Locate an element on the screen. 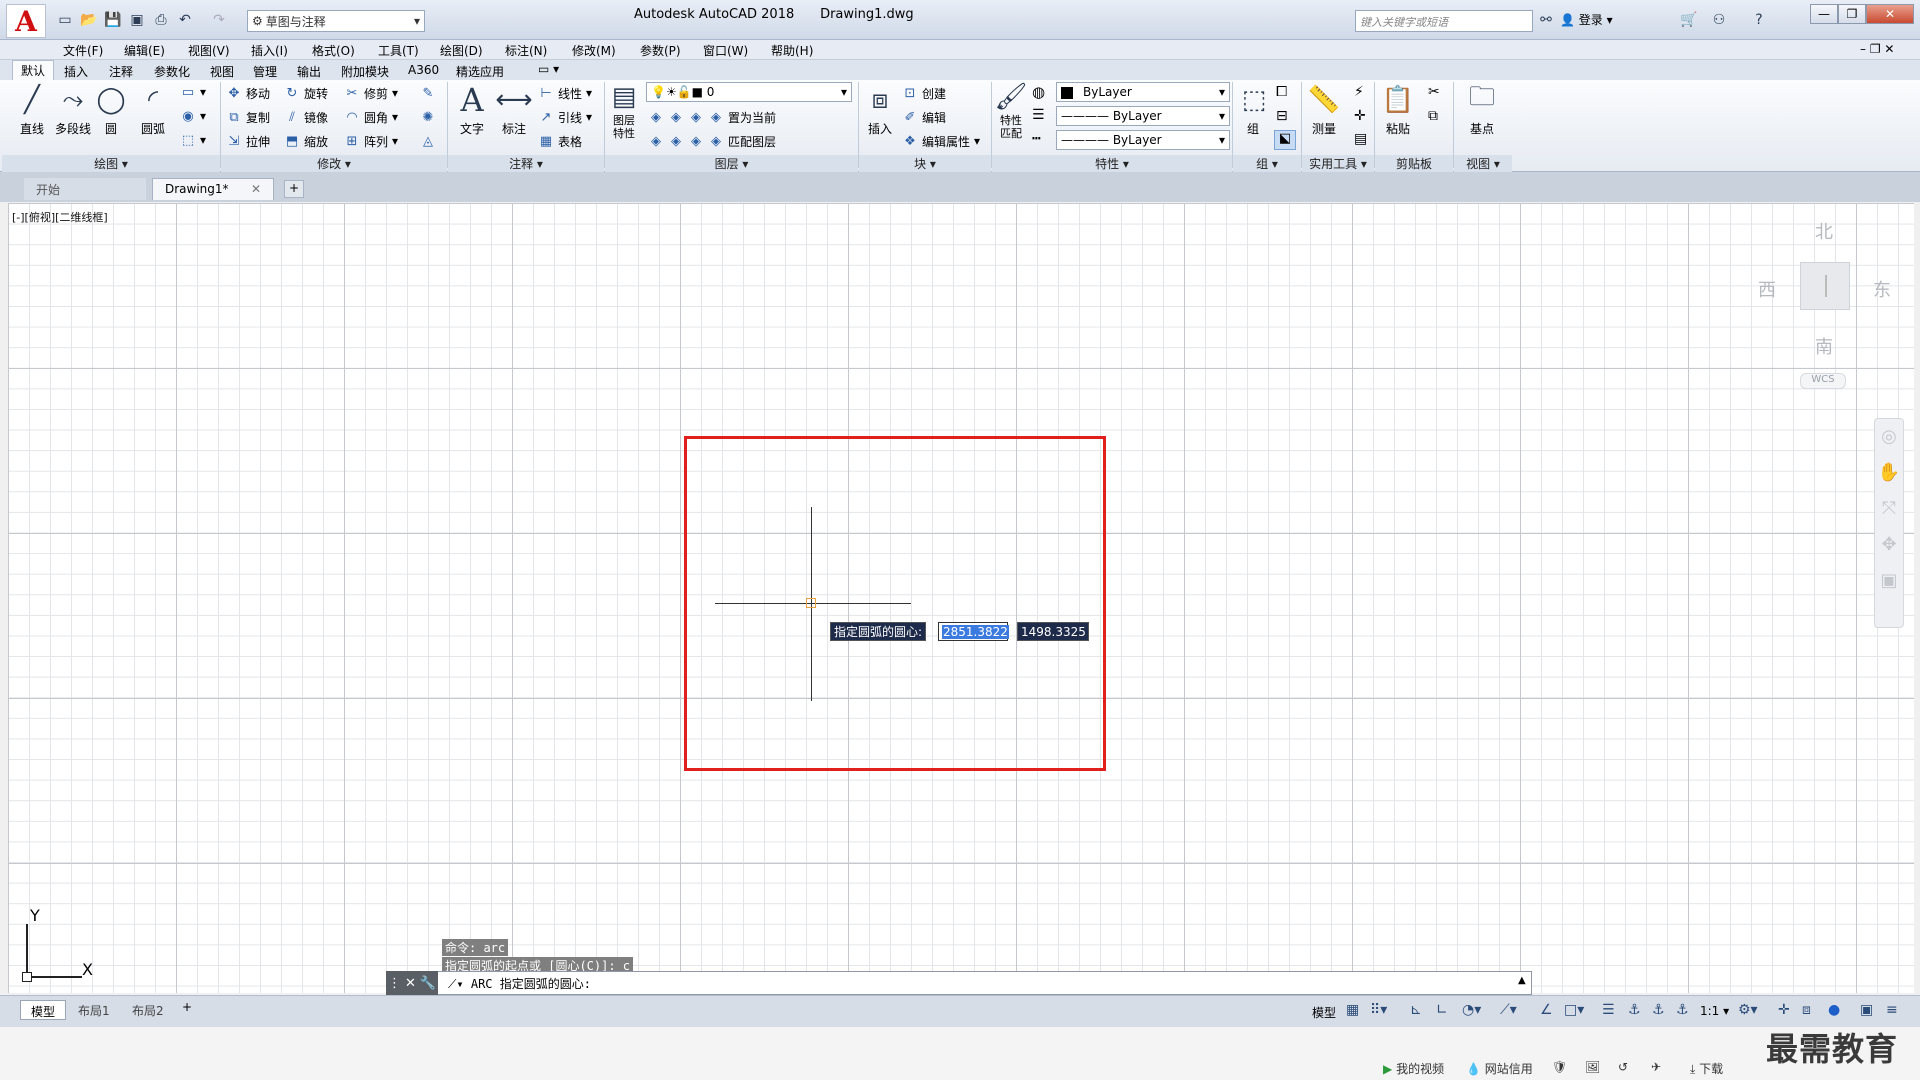 The width and height of the screenshot is (1920, 1080). hardware-acceleration-icon: ● is located at coordinates (1834, 1010).